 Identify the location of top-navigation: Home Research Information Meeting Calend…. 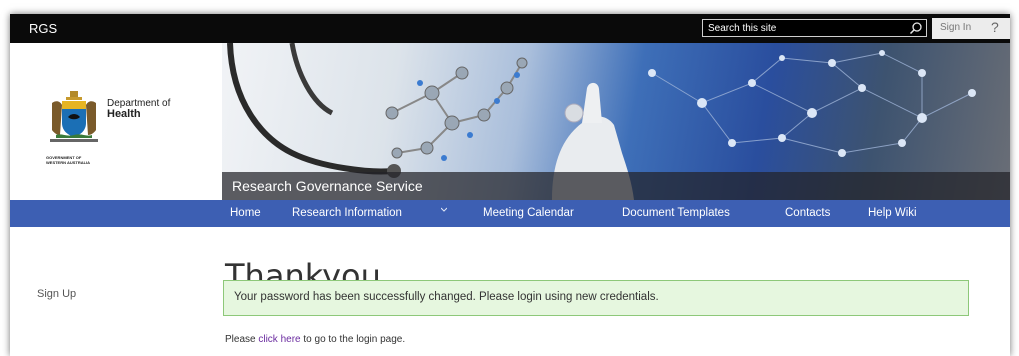
(510, 213).